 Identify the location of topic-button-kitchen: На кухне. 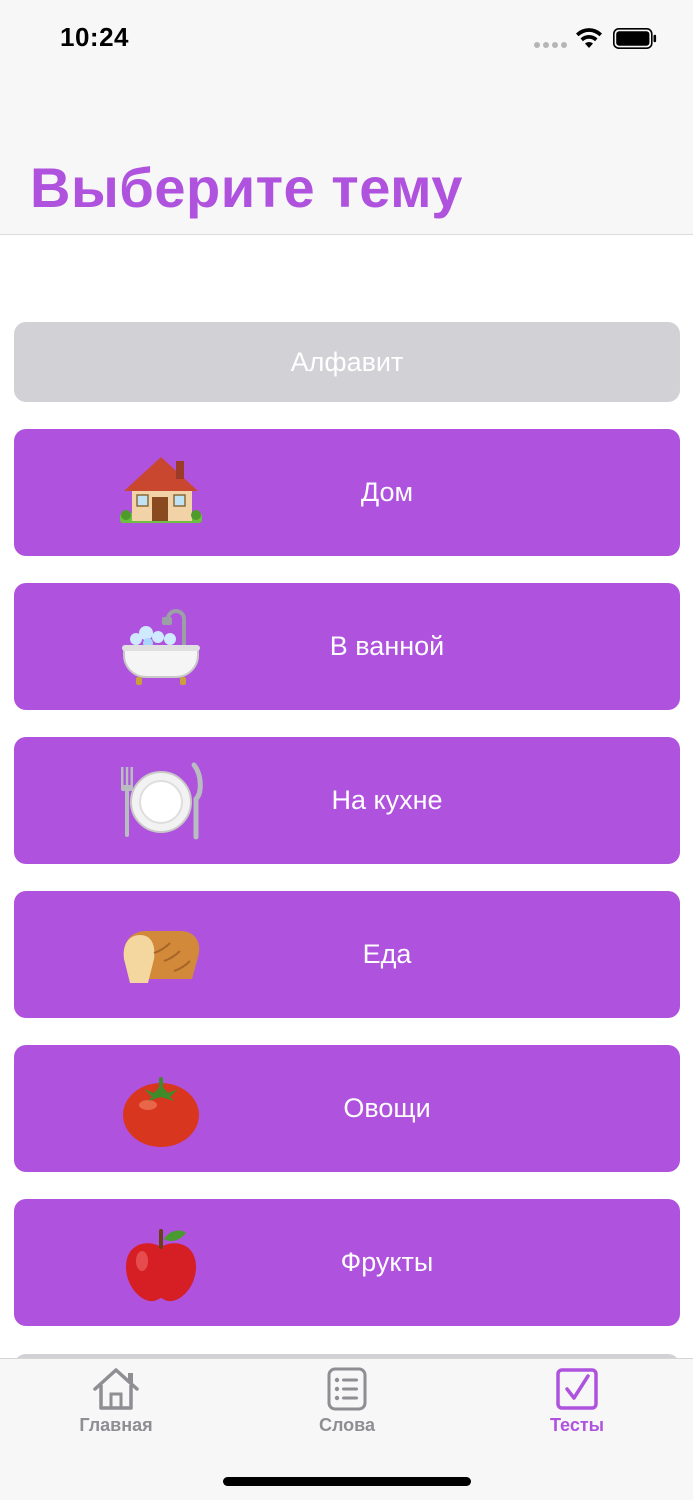
(347, 800).